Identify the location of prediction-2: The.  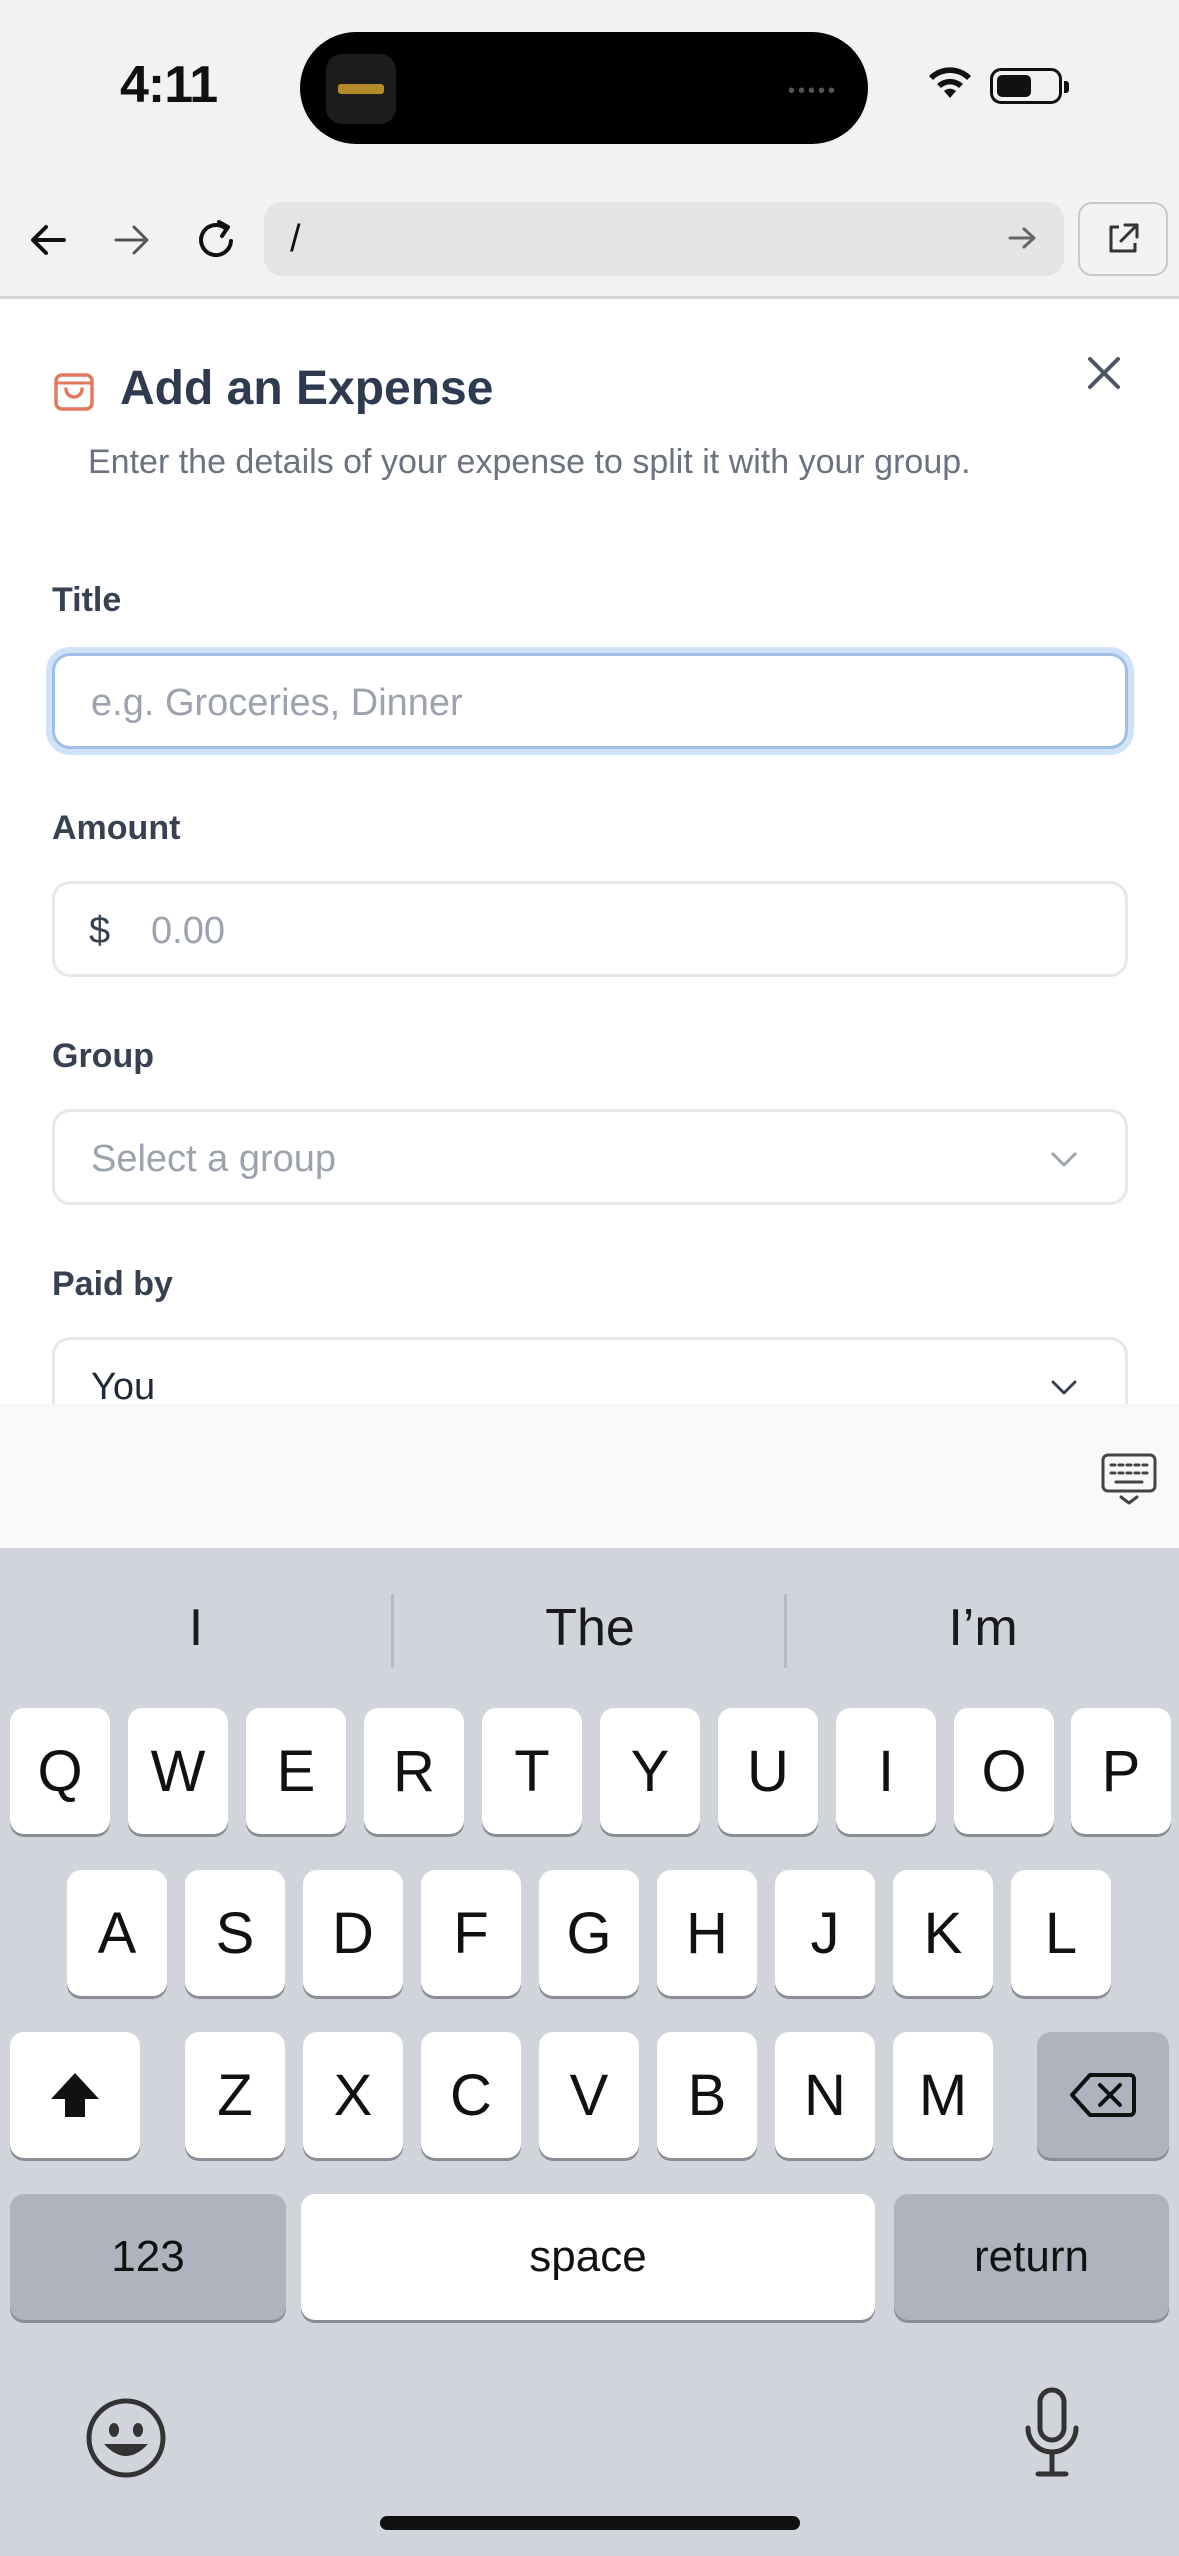
(590, 1628).